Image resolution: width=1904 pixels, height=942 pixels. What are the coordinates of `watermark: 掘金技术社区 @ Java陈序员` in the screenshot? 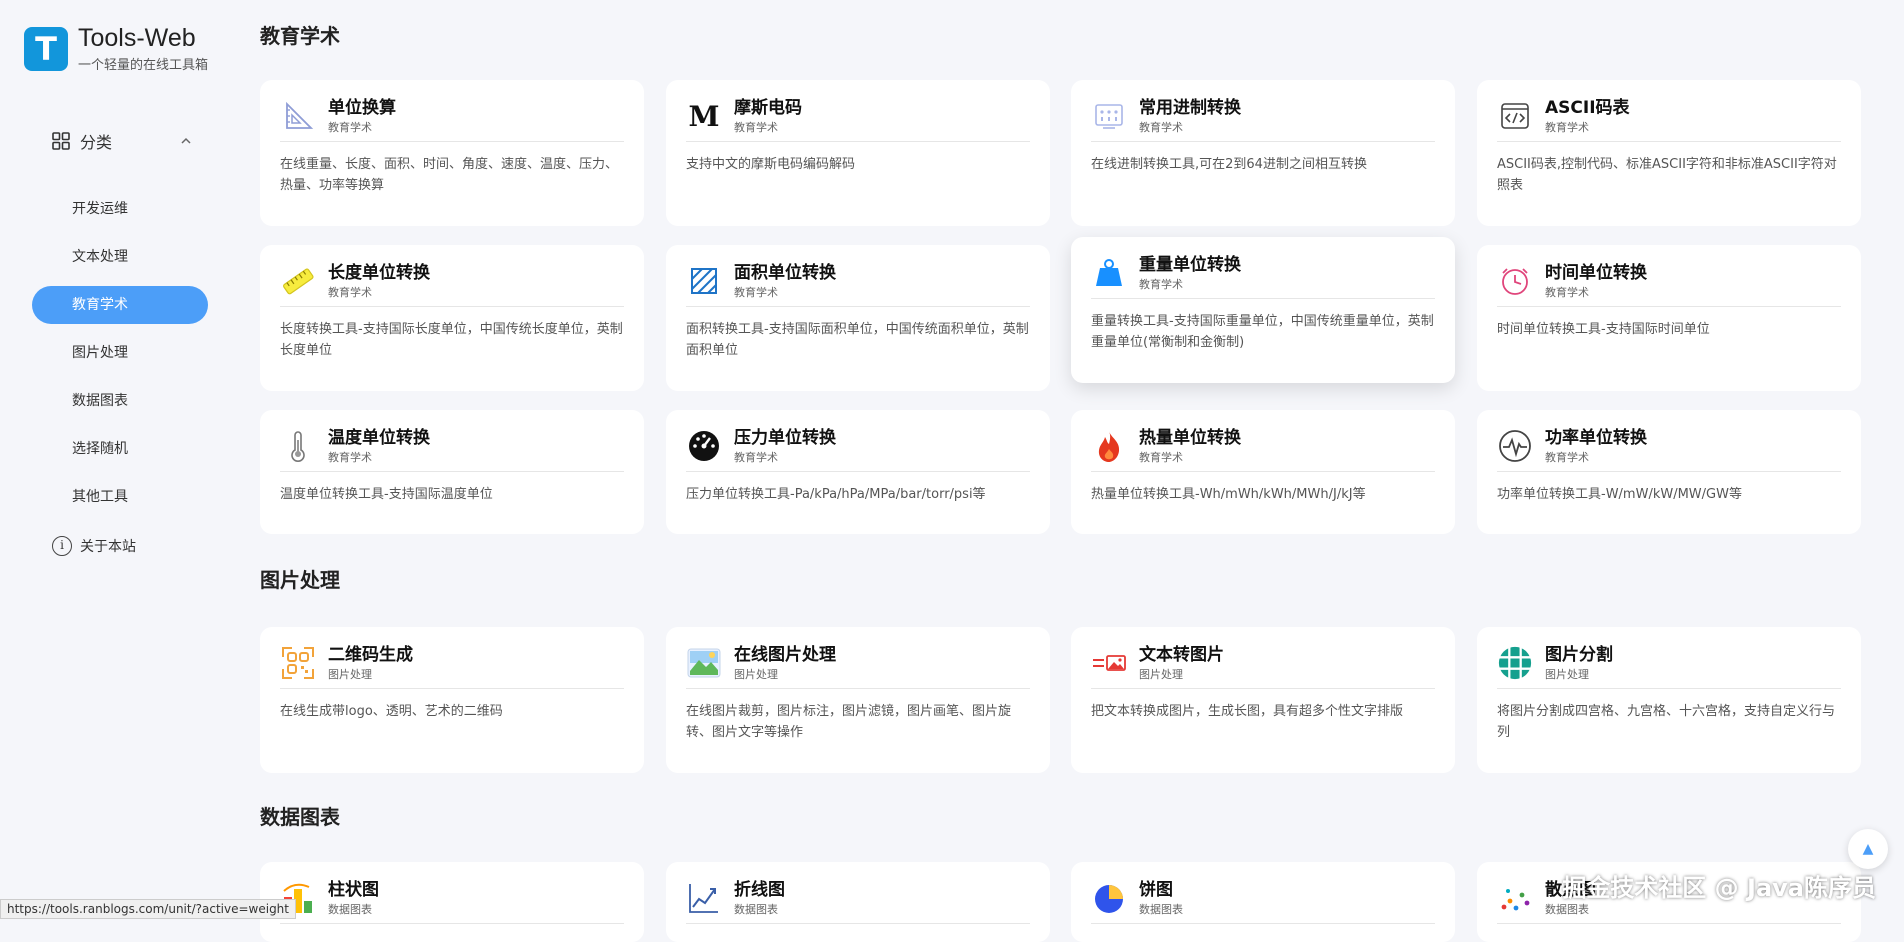 It's located at (1719, 885).